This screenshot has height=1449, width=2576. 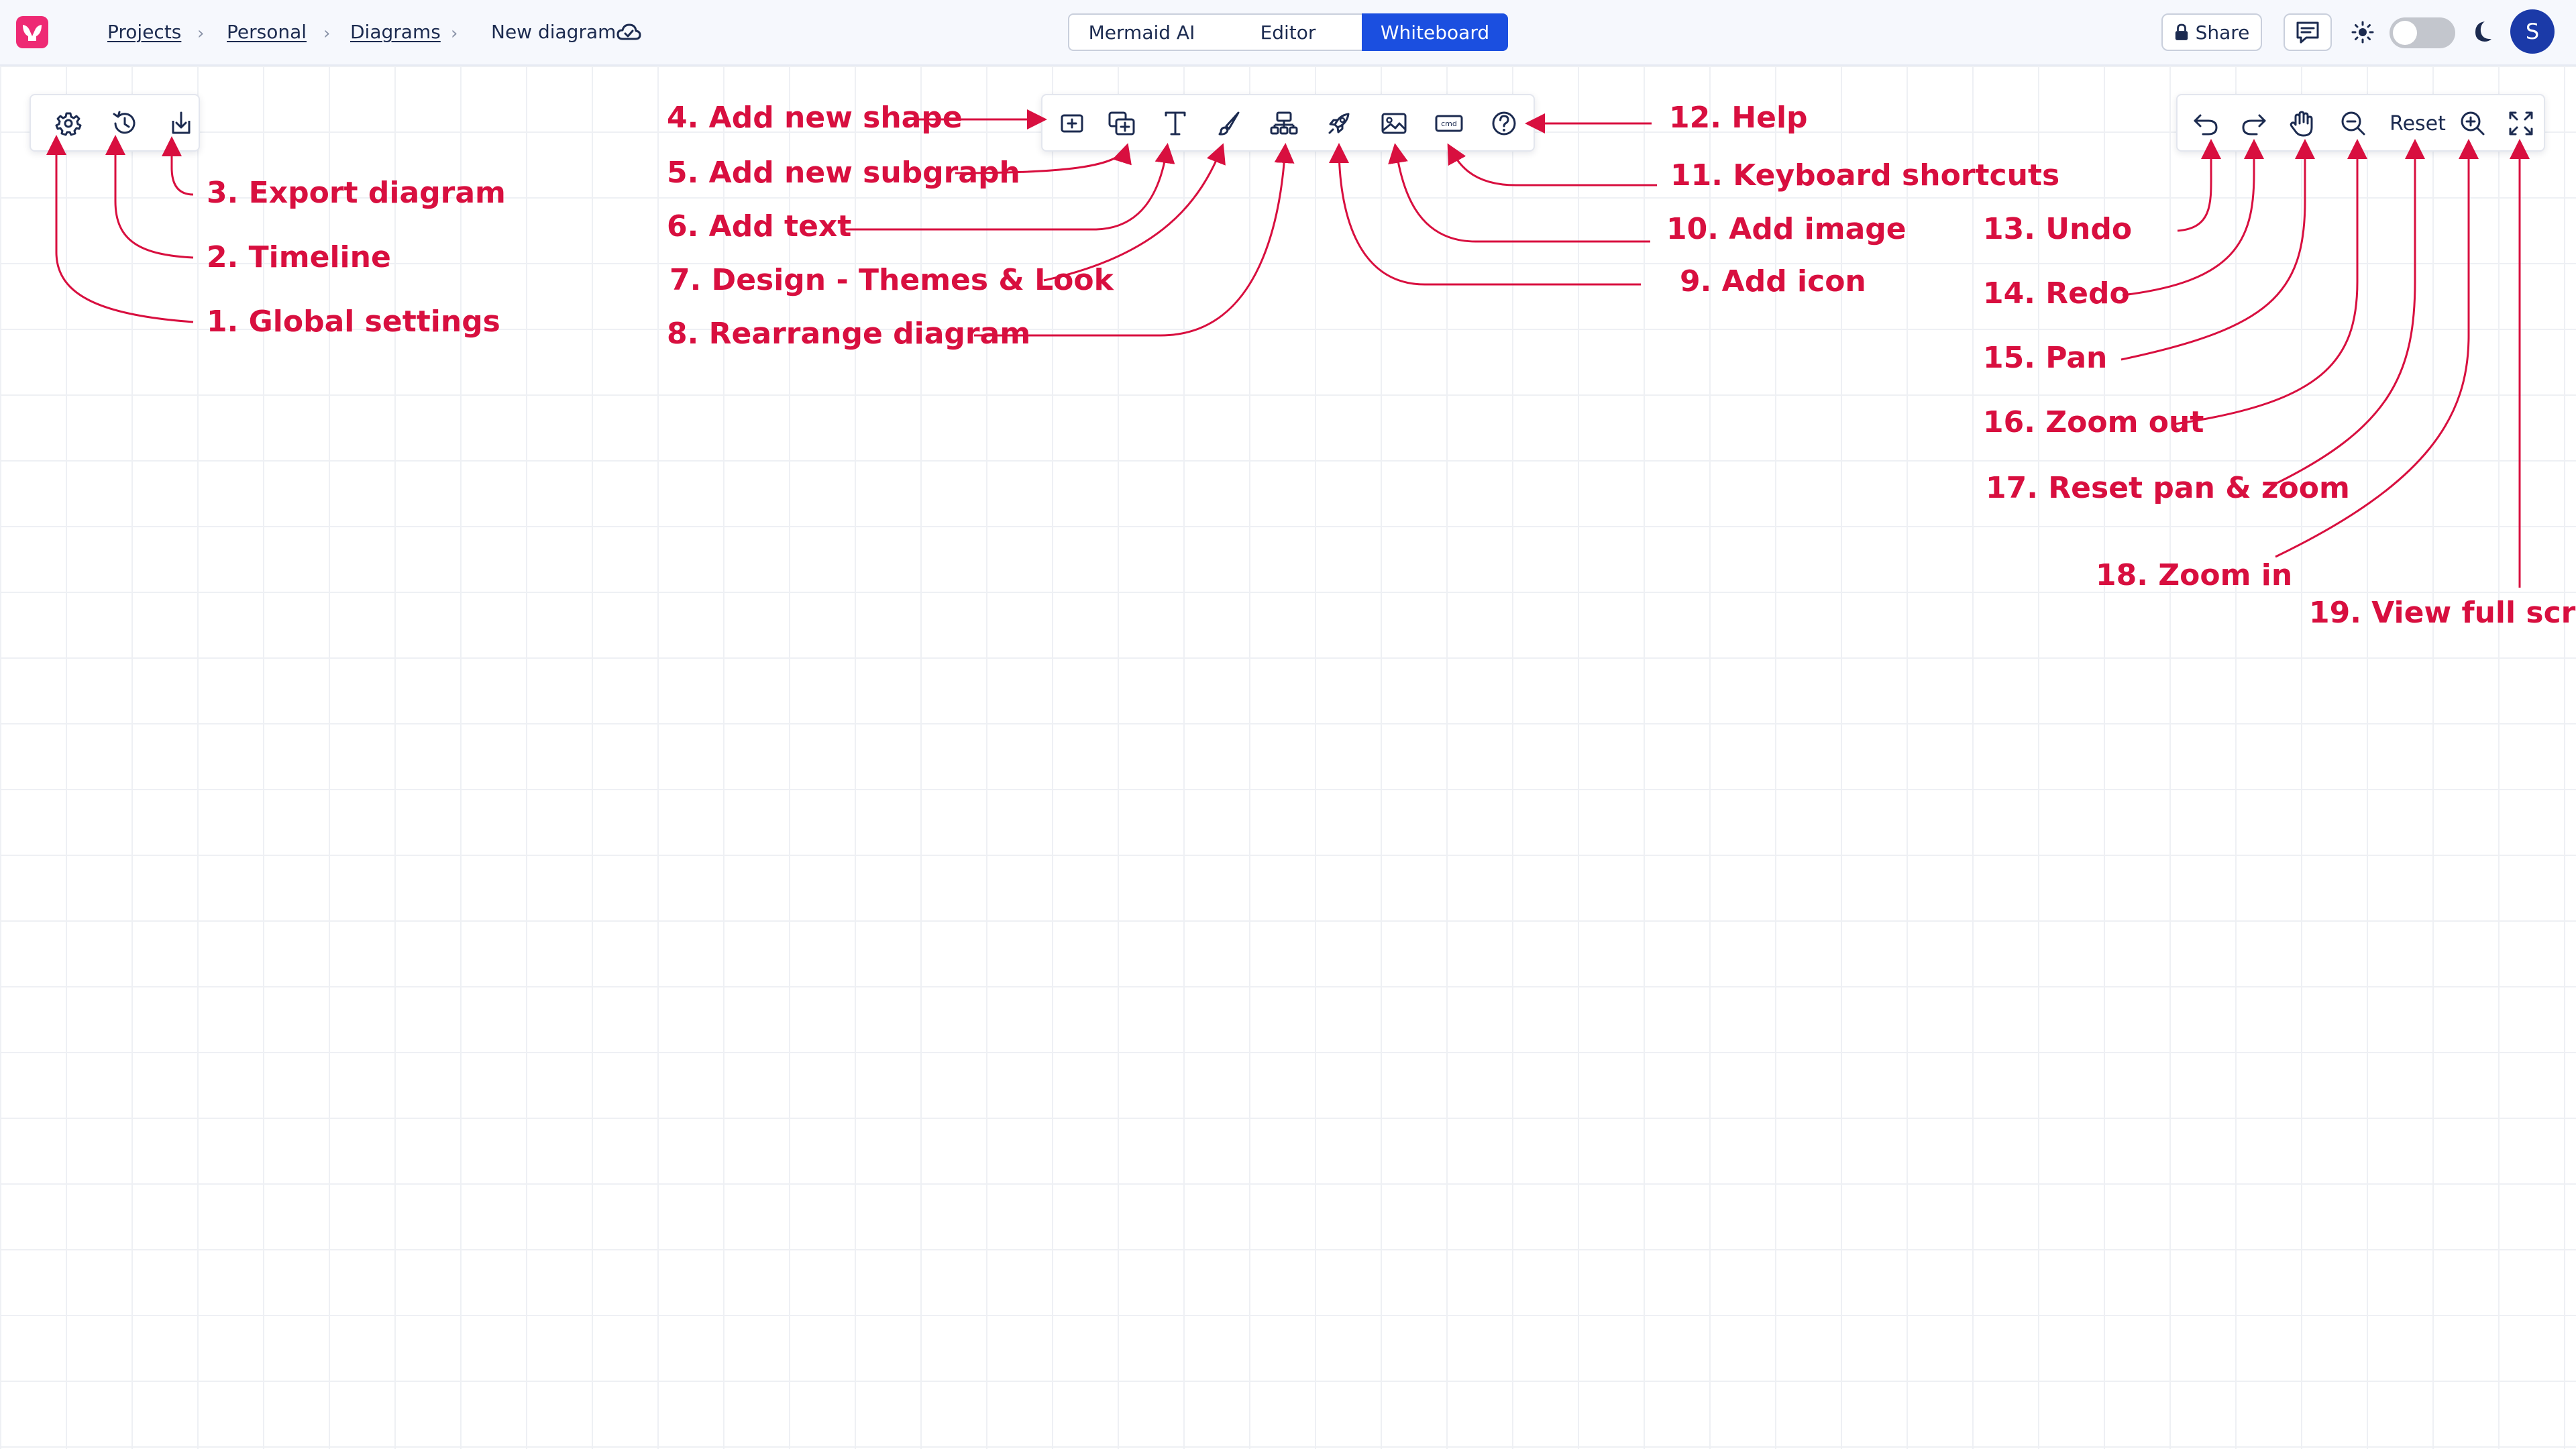 I want to click on annotation-6: 6. Add text, so click(x=759, y=226).